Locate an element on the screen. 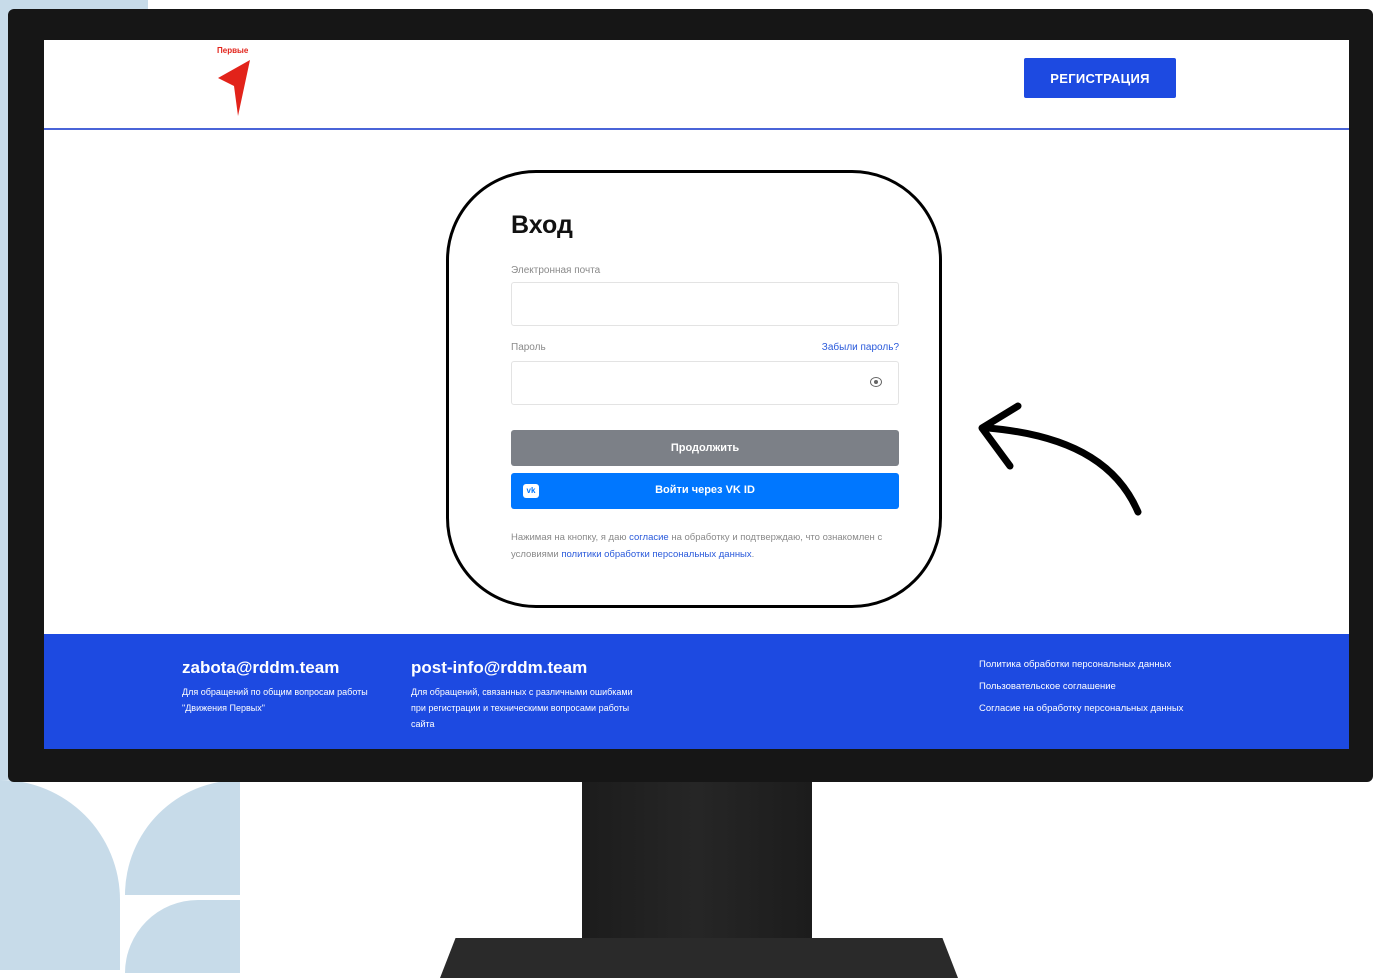 The width and height of the screenshot is (1373, 978). login-title: Вход is located at coordinates (542, 225).